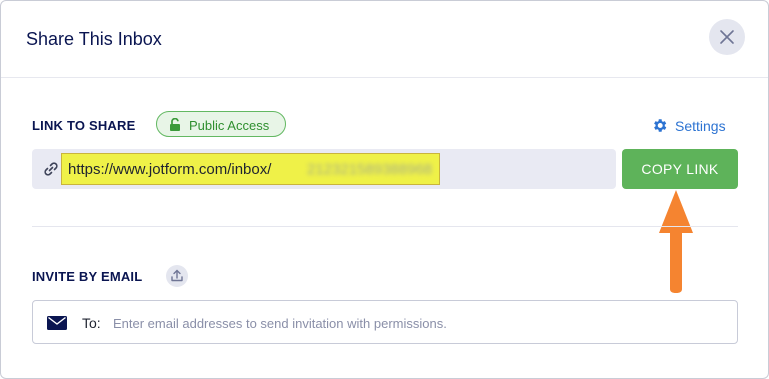  Describe the element at coordinates (94, 39) in the screenshot. I see `dialog-title: Share This Inbox` at that location.